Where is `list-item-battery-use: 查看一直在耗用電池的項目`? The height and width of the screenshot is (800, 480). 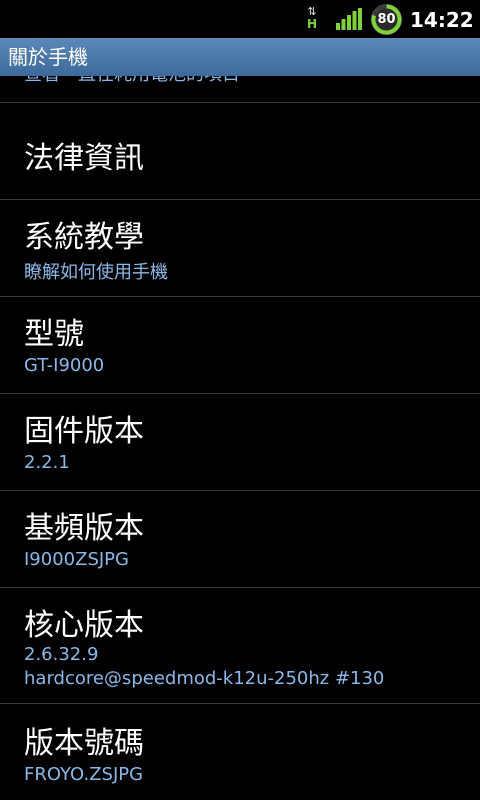 list-item-battery-use: 查看一直在耗用電池的項目 is located at coordinates (240, 89).